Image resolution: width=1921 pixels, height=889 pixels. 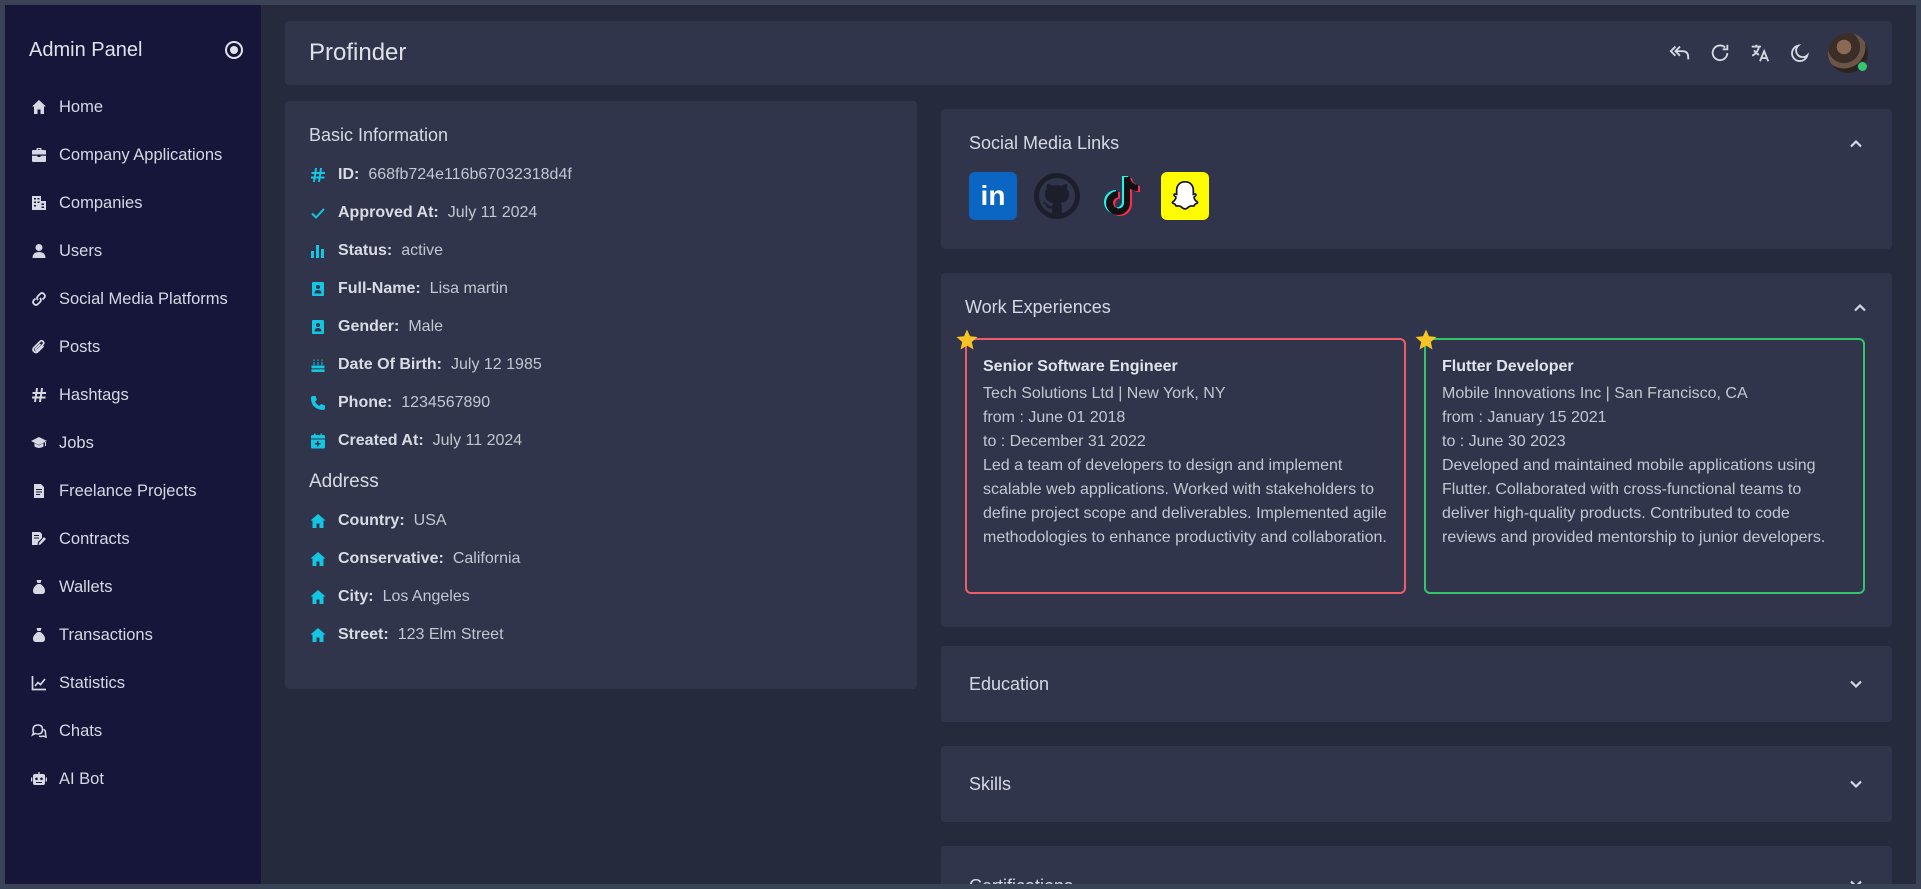 I want to click on money-bag-icon, so click(x=39, y=635).